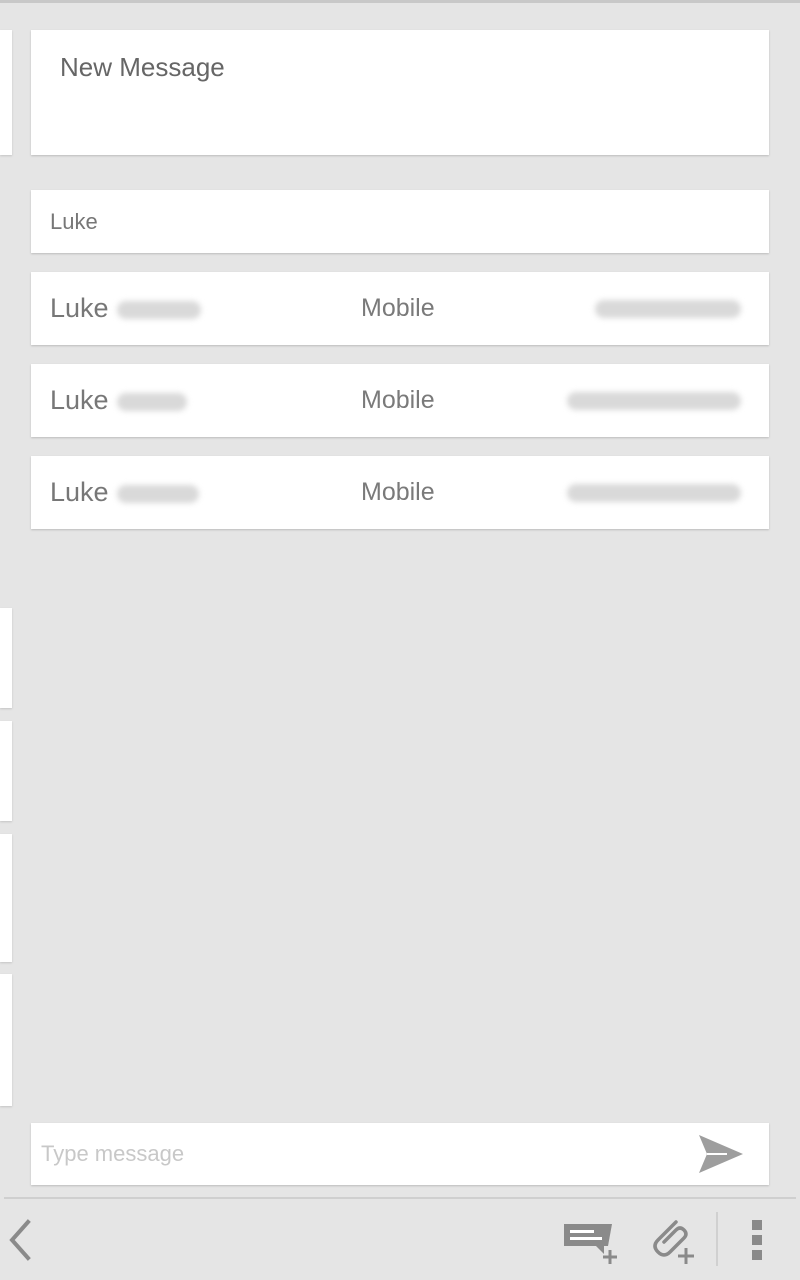  Describe the element at coordinates (400, 92) in the screenshot. I see `header-card: New Message` at that location.